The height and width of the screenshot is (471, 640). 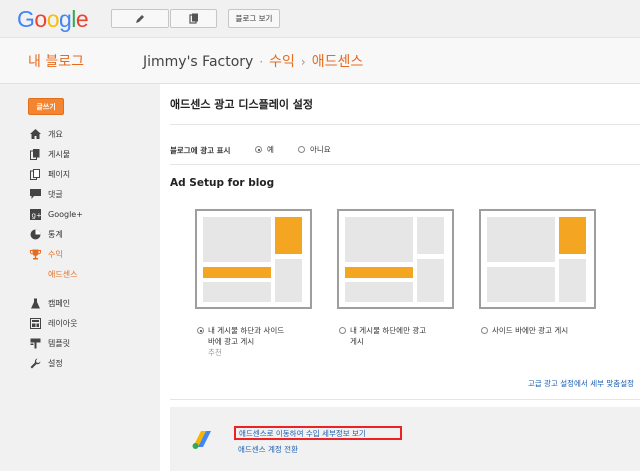 I want to click on sidebar-item-label: 애드센스, so click(x=63, y=274).